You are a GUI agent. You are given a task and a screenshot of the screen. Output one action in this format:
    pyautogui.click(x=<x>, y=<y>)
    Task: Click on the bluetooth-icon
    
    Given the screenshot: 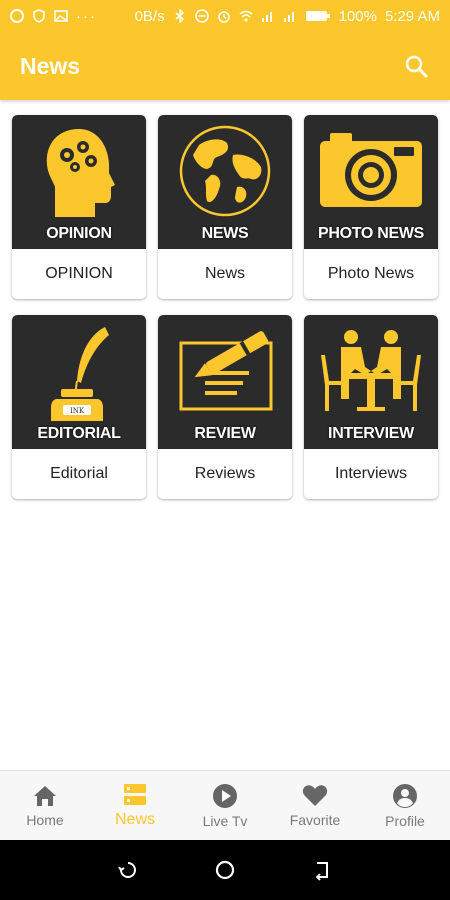 What is the action you would take?
    pyautogui.click(x=179, y=16)
    